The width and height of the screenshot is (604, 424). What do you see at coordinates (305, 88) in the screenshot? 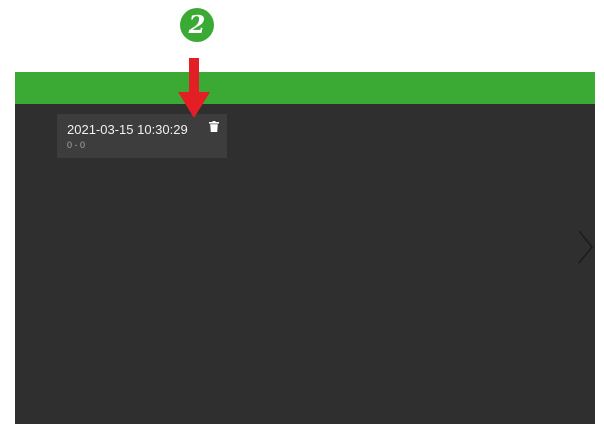
I see `header-bar` at bounding box center [305, 88].